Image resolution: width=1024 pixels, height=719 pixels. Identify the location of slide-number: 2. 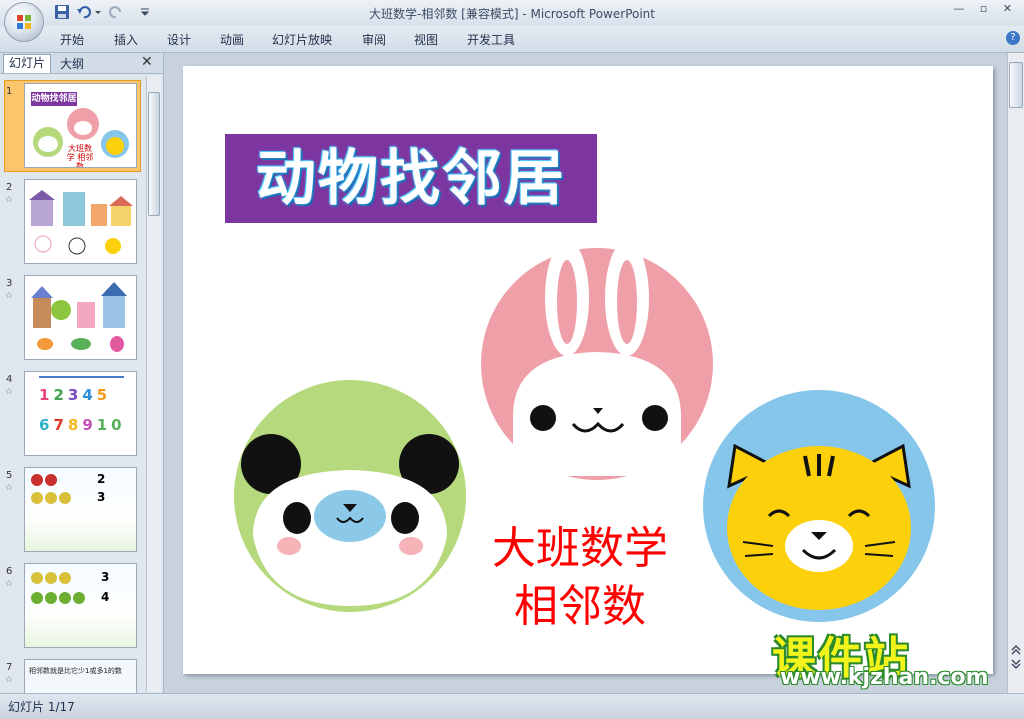
(9, 187).